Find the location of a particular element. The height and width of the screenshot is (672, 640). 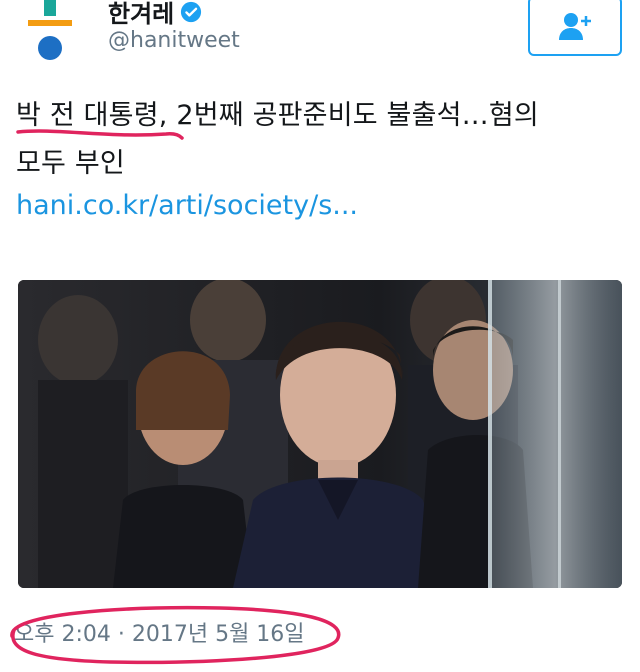

tweet-text-line-2: 모두 부인 is located at coordinates (70, 163).